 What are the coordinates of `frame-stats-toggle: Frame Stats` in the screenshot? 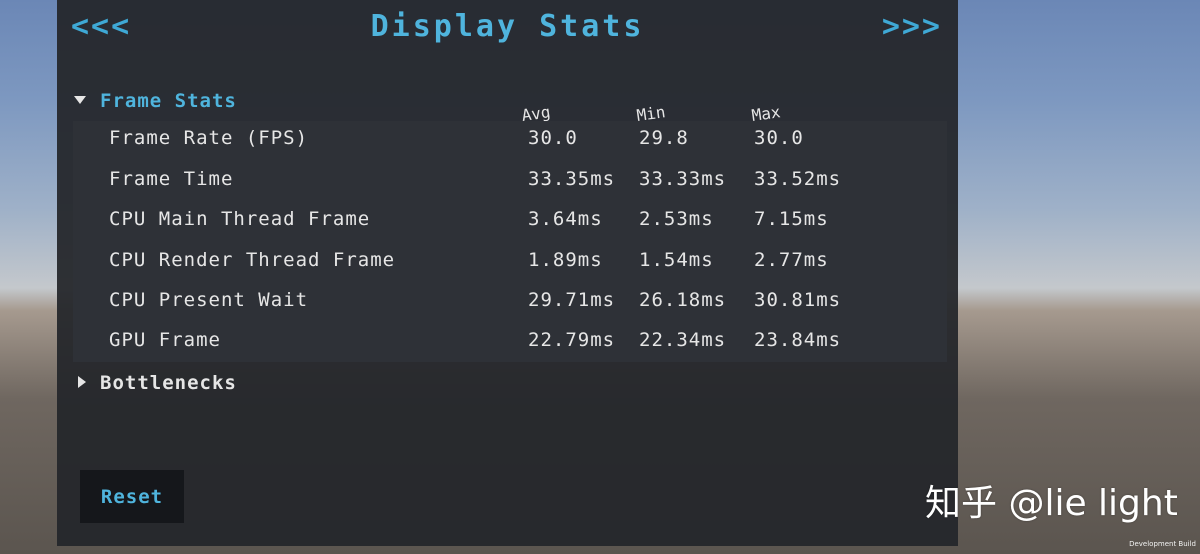 It's located at (155, 101).